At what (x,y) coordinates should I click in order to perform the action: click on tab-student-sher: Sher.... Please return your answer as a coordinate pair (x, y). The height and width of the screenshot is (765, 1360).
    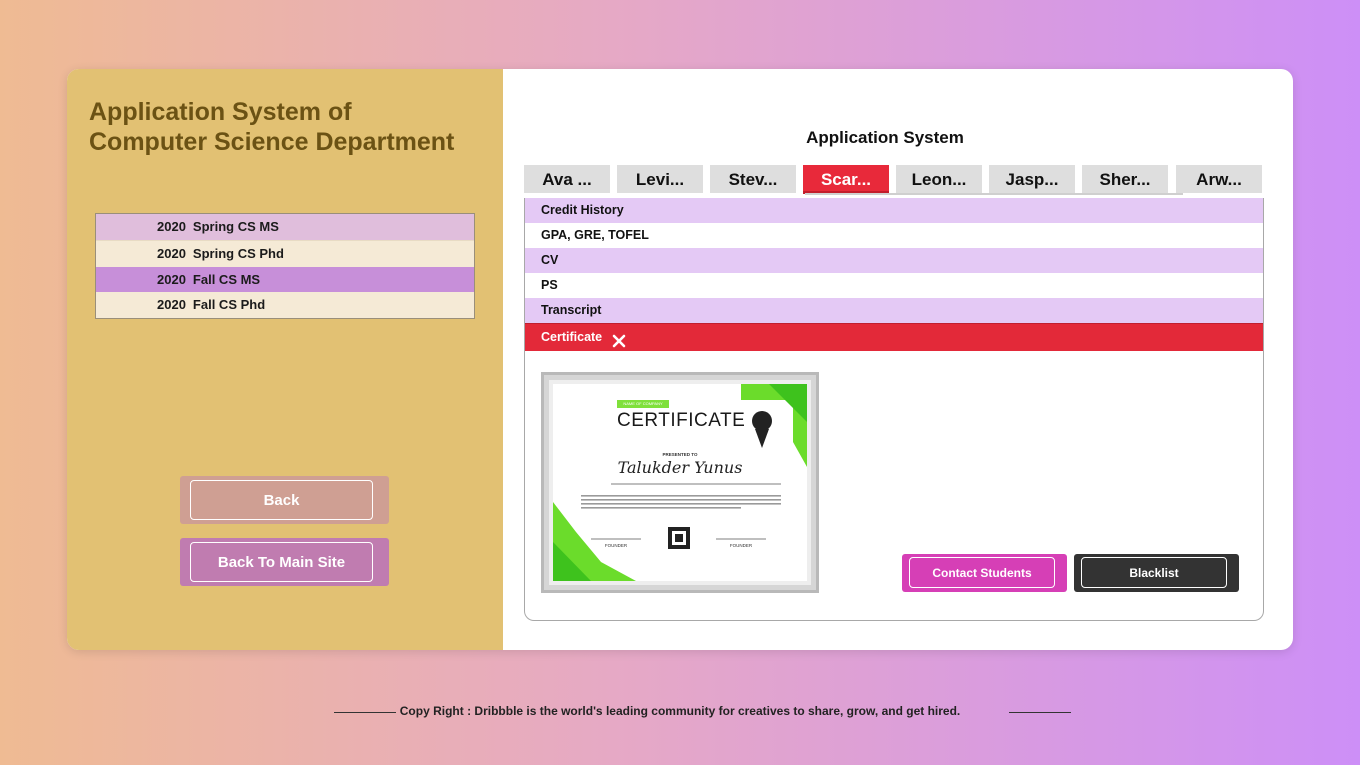
    Looking at the image, I should click on (1125, 179).